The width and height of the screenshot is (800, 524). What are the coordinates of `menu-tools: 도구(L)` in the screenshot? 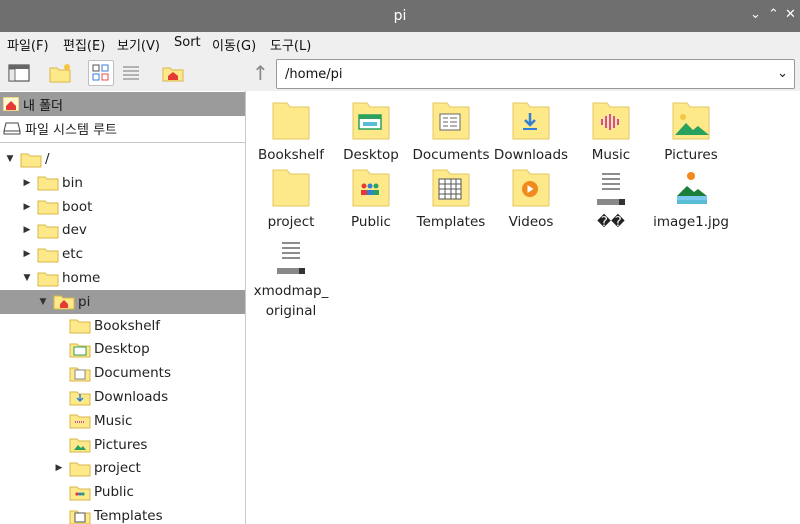 It's located at (290, 44).